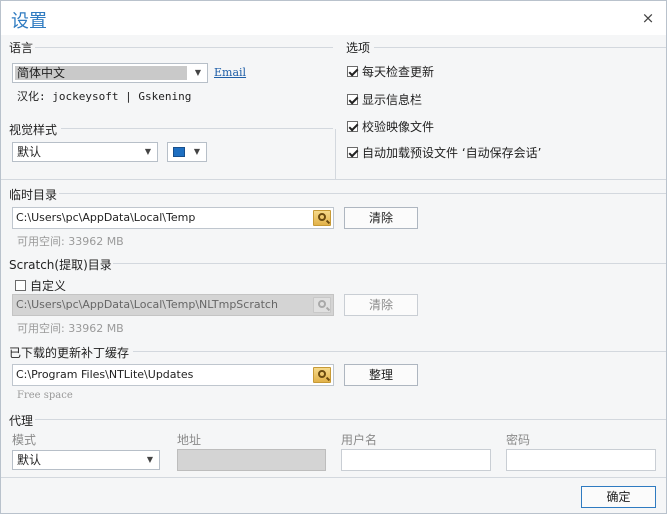  What do you see at coordinates (104, 96) in the screenshot?
I see `translation-credit: 汉化: jockeysoft | Gskening` at bounding box center [104, 96].